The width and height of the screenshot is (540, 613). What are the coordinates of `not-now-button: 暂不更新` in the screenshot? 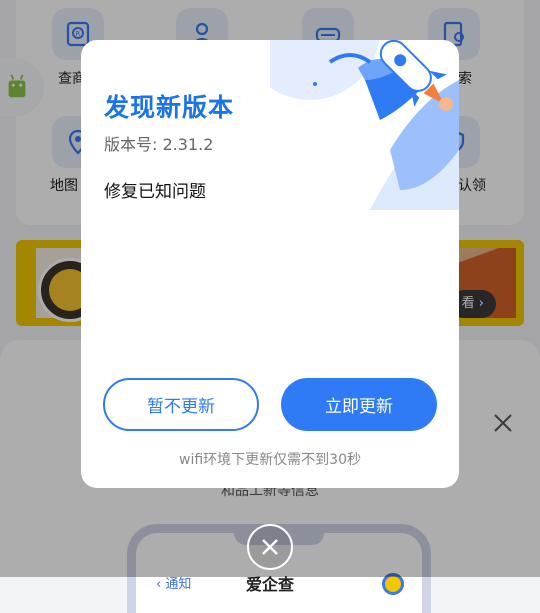 It's located at (181, 404).